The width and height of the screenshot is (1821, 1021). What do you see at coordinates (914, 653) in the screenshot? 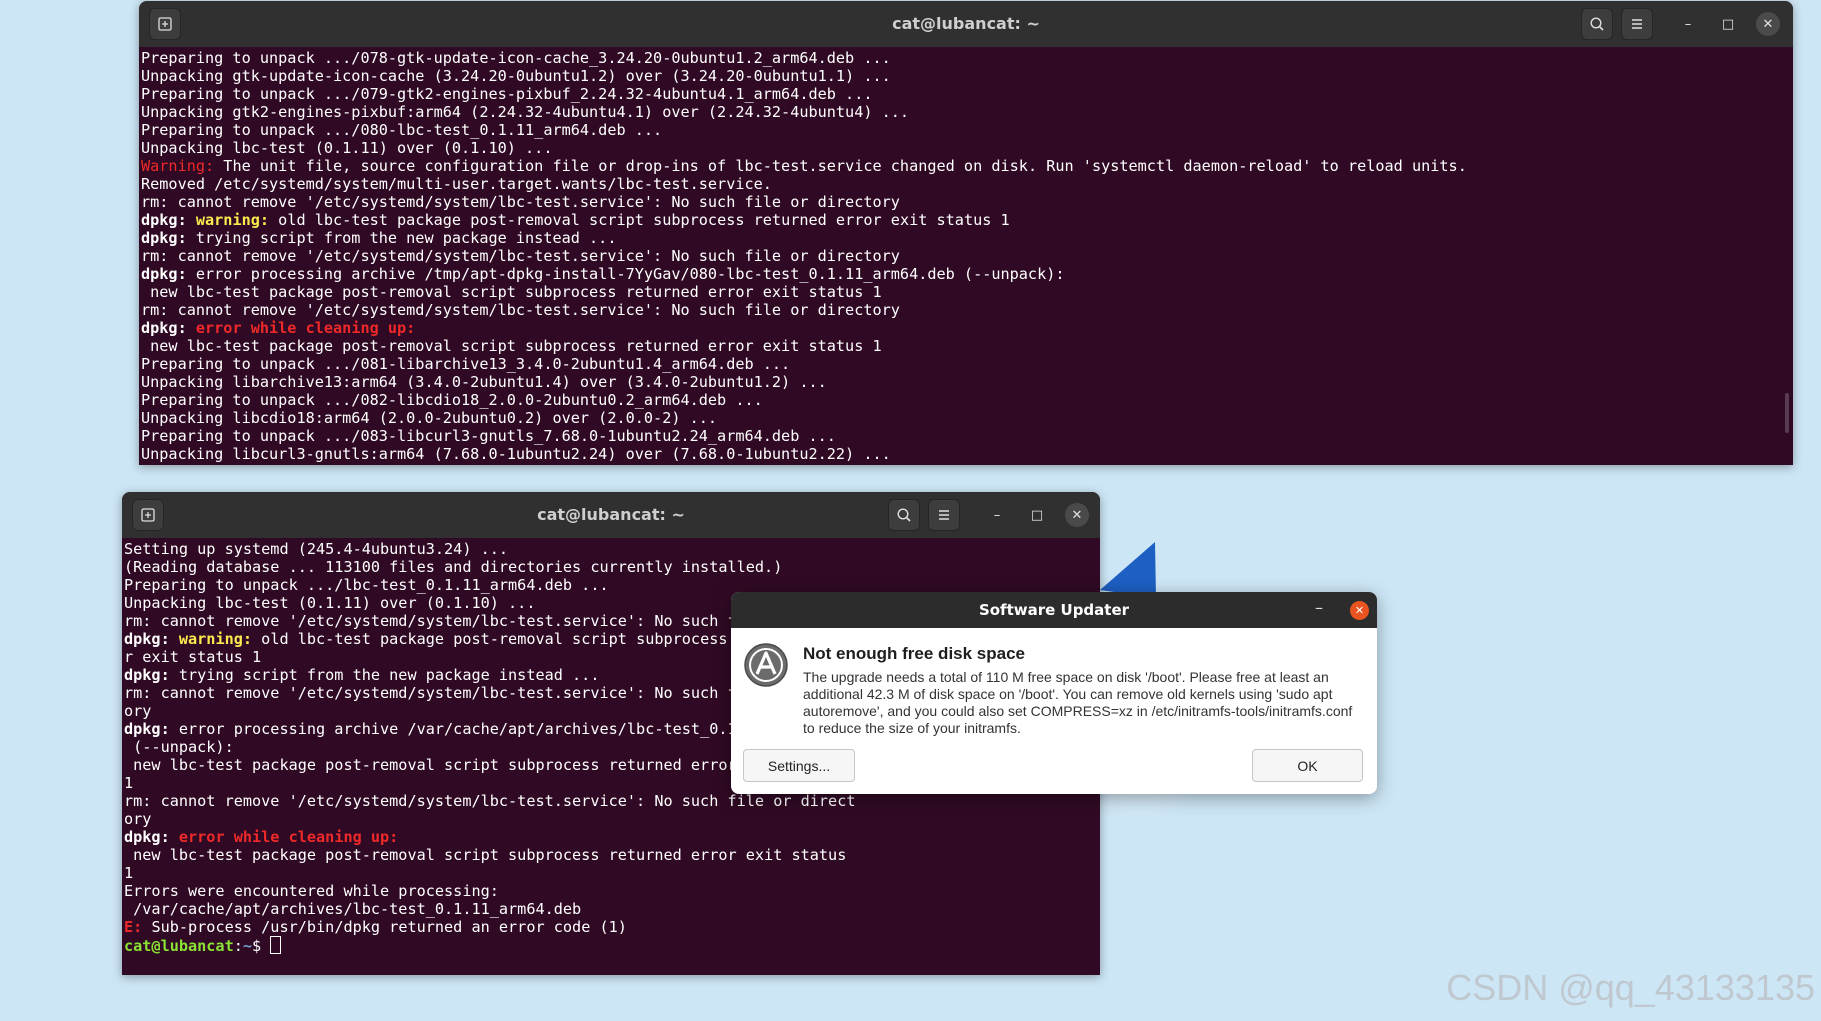
I see `dialog-heading: Not enough free disk space` at bounding box center [914, 653].